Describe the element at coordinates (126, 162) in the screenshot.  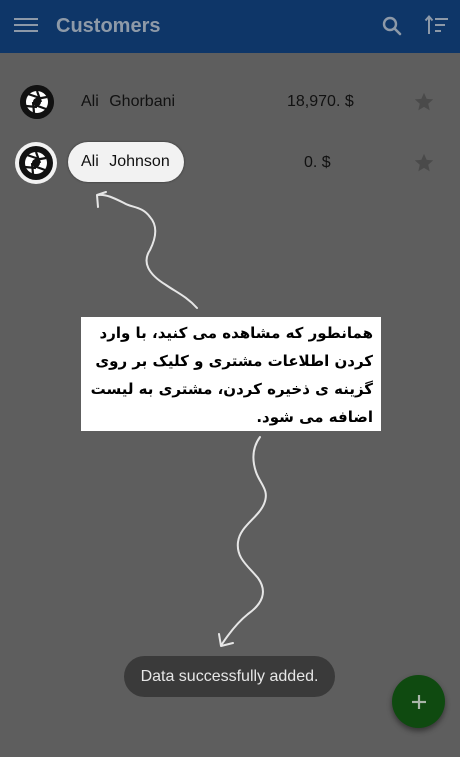
I see `customer-name: Ali Johnson` at that location.